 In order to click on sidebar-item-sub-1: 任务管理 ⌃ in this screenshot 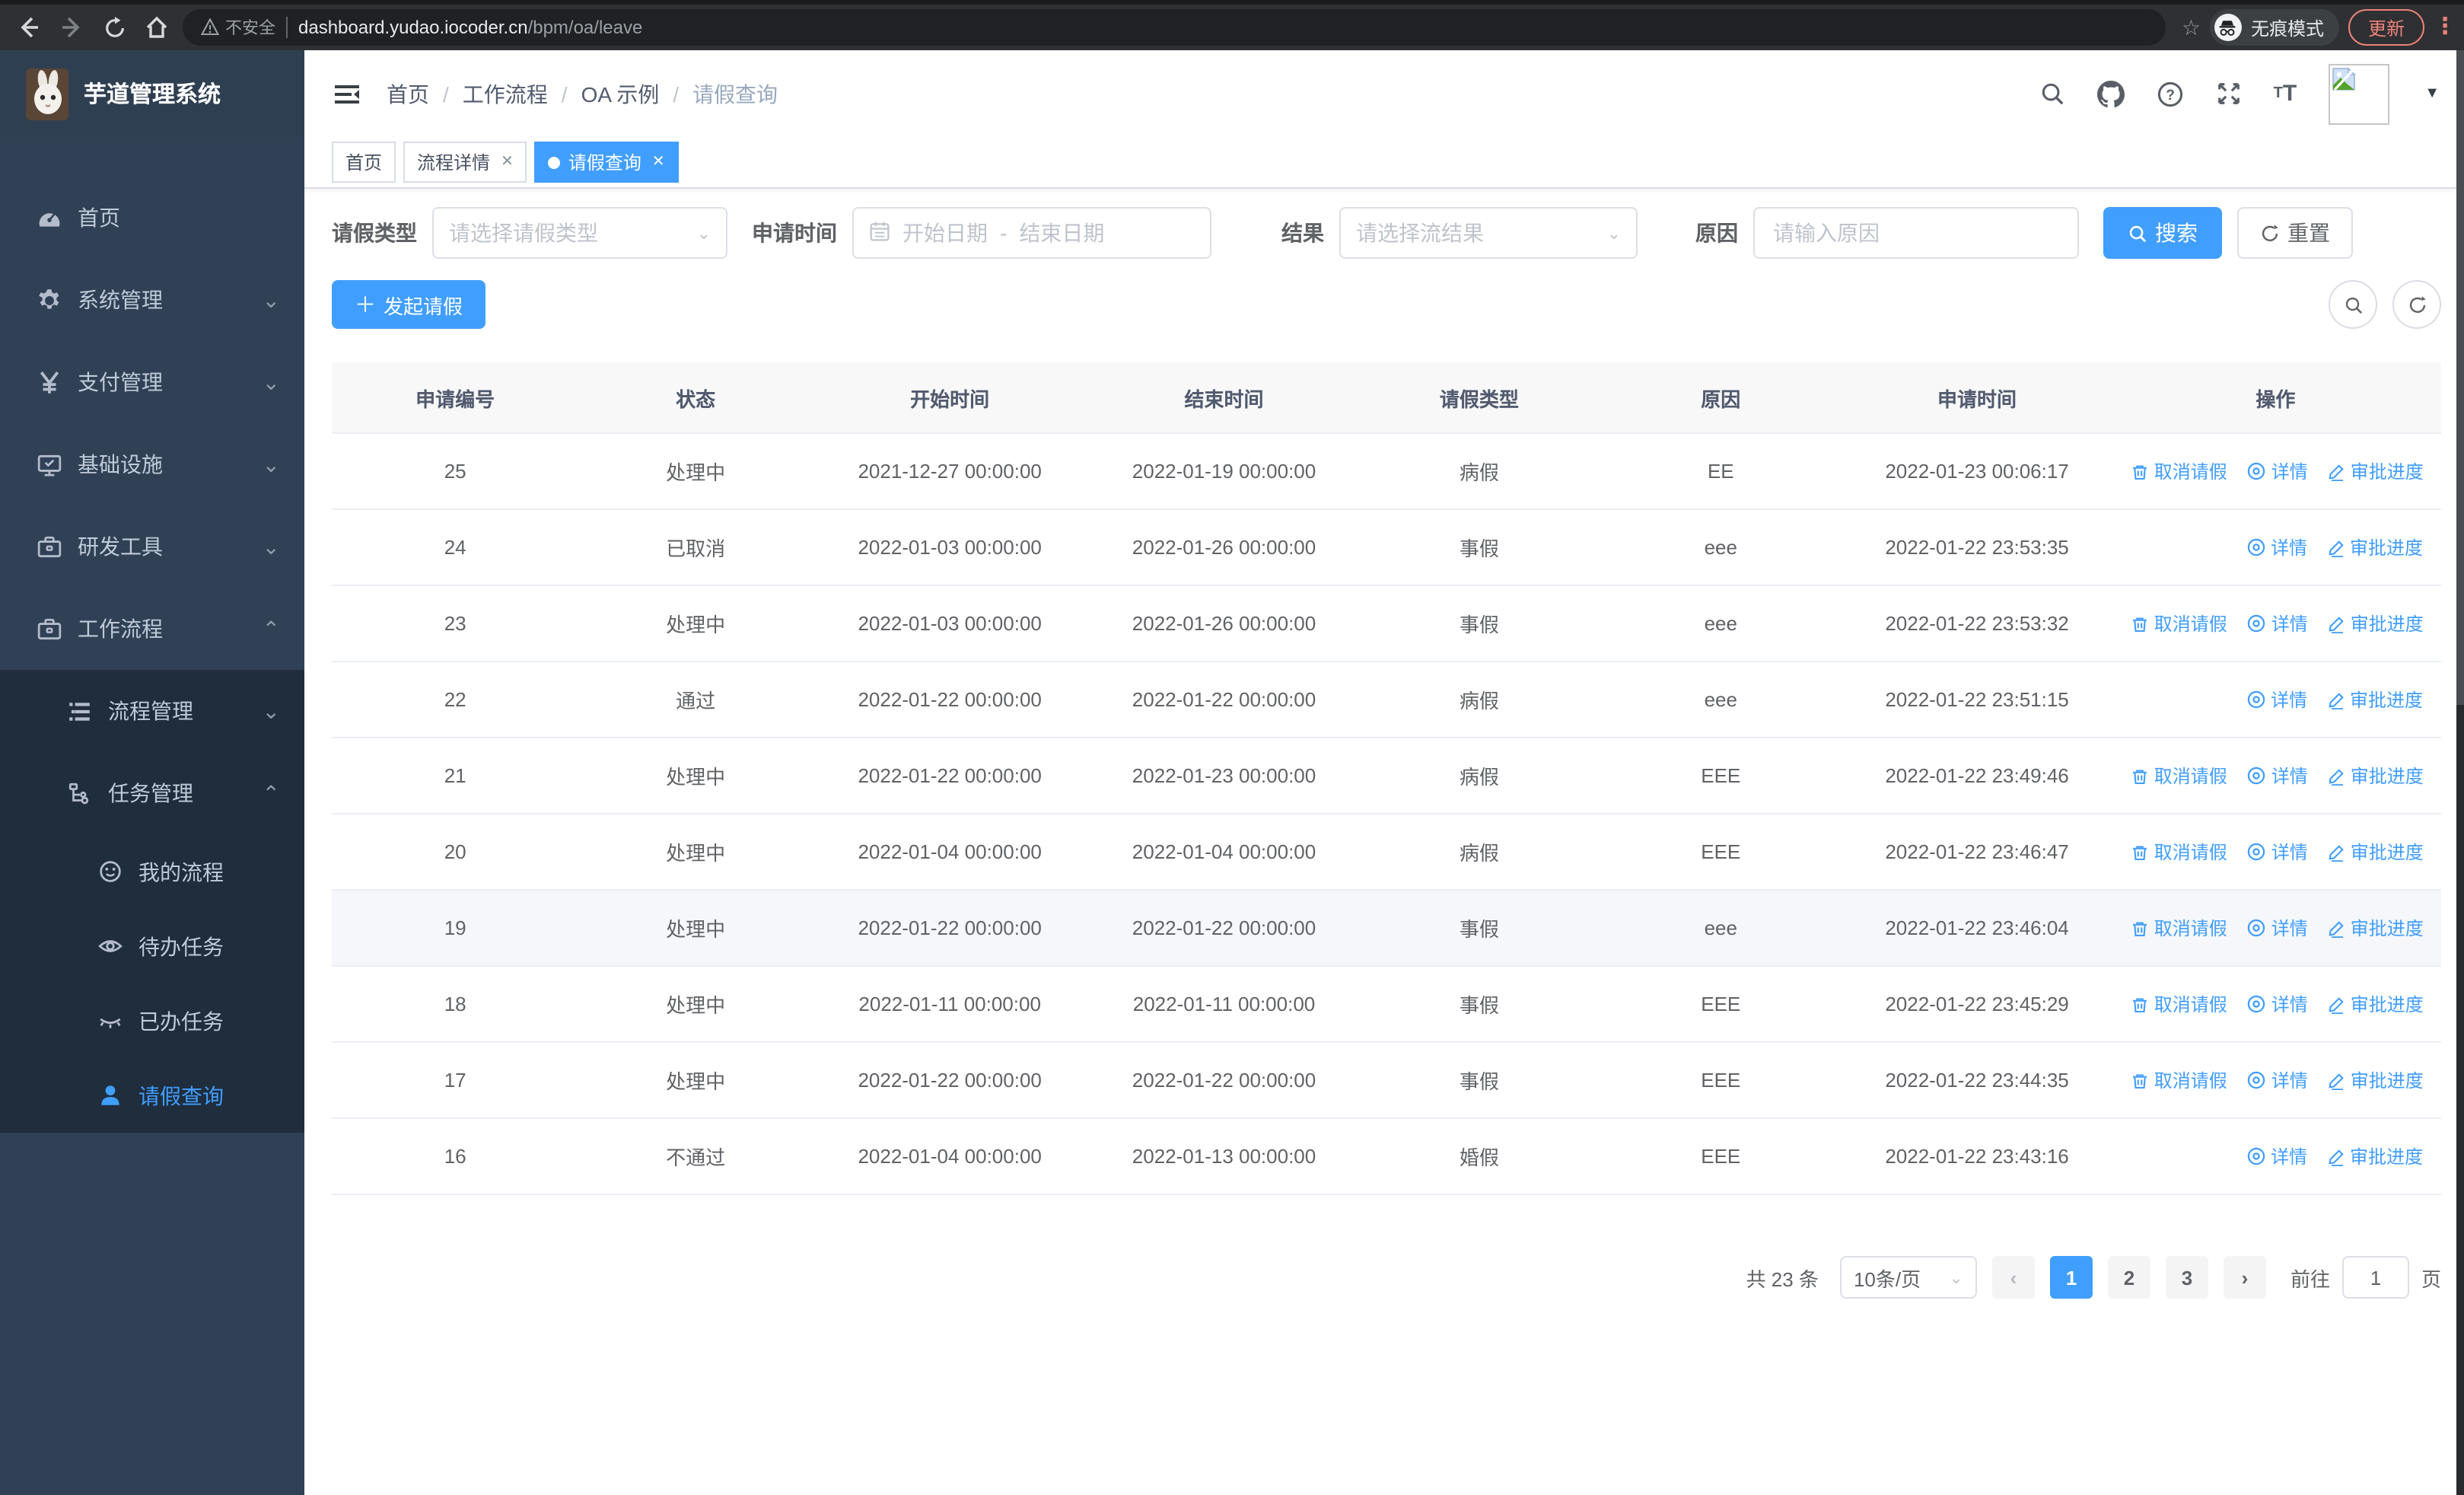, I will do `click(152, 793)`.